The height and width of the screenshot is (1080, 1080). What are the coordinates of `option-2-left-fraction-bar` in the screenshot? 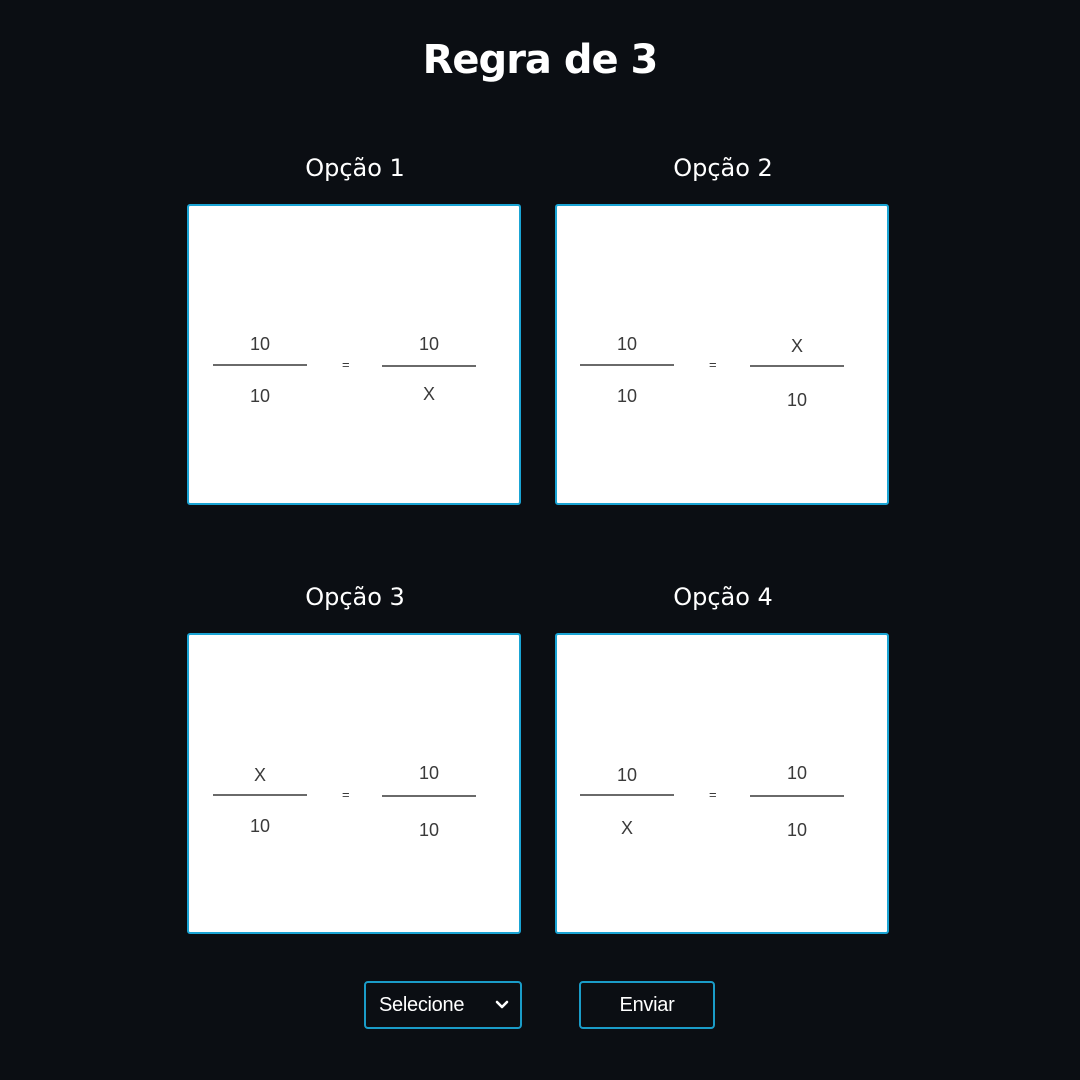 It's located at (627, 365).